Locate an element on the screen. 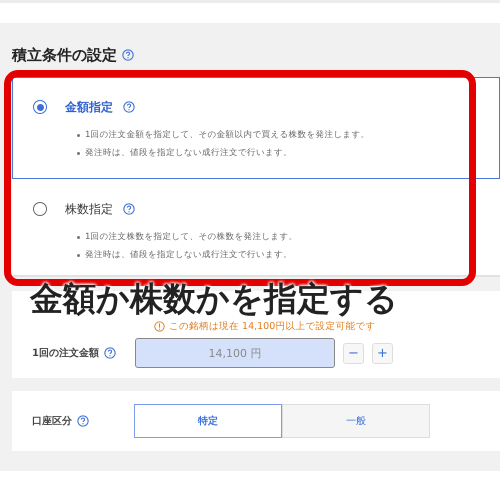 The image size is (500, 500). increase-button: + is located at coordinates (382, 353).